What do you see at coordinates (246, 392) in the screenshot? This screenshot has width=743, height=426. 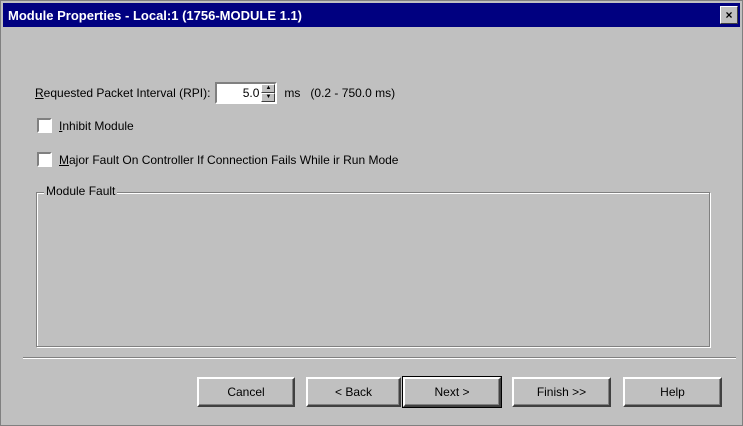 I see `cancel-button: Cancel` at bounding box center [246, 392].